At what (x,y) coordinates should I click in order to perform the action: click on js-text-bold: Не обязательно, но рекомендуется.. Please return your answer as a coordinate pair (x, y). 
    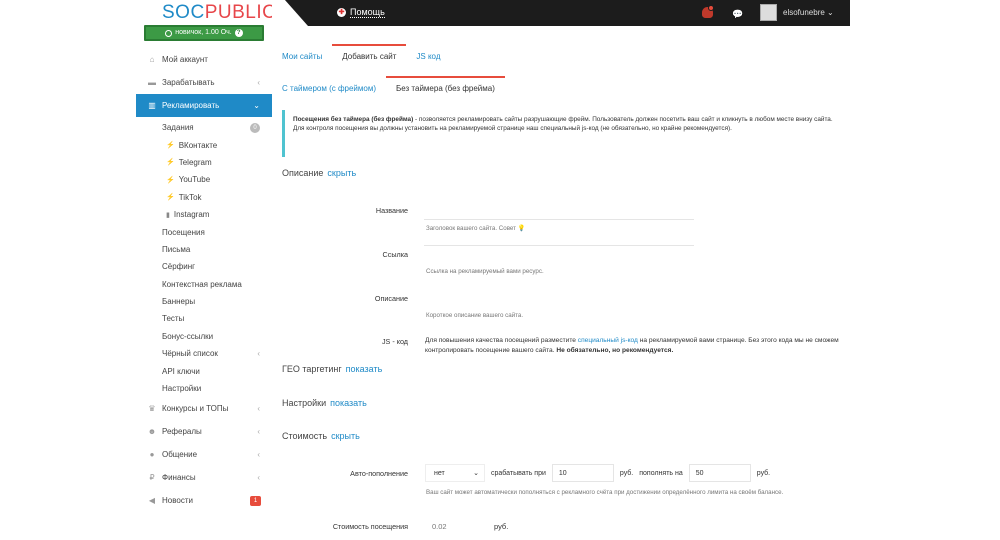
    Looking at the image, I should click on (615, 350).